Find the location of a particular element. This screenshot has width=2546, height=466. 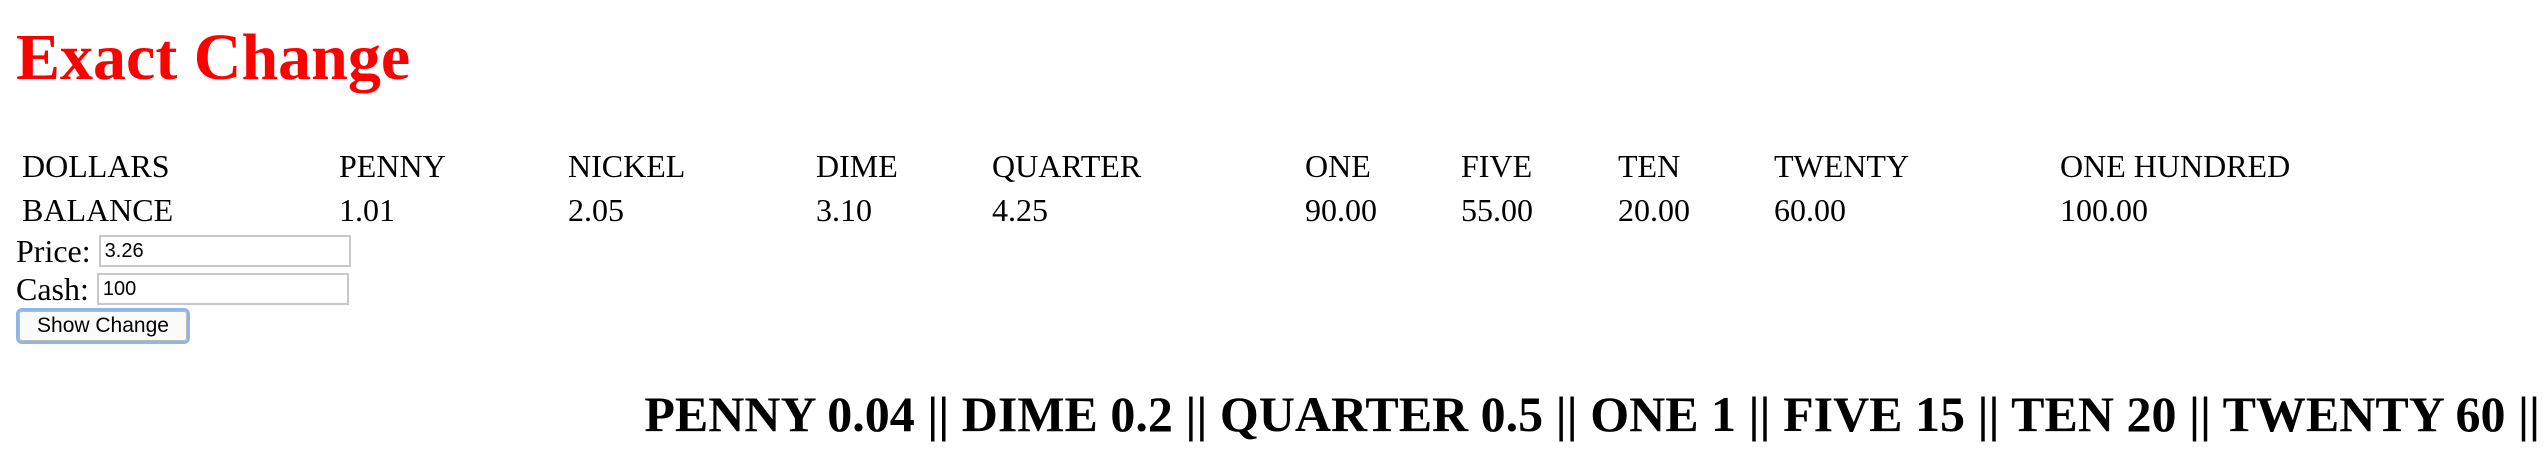

cash-input is located at coordinates (222, 289).